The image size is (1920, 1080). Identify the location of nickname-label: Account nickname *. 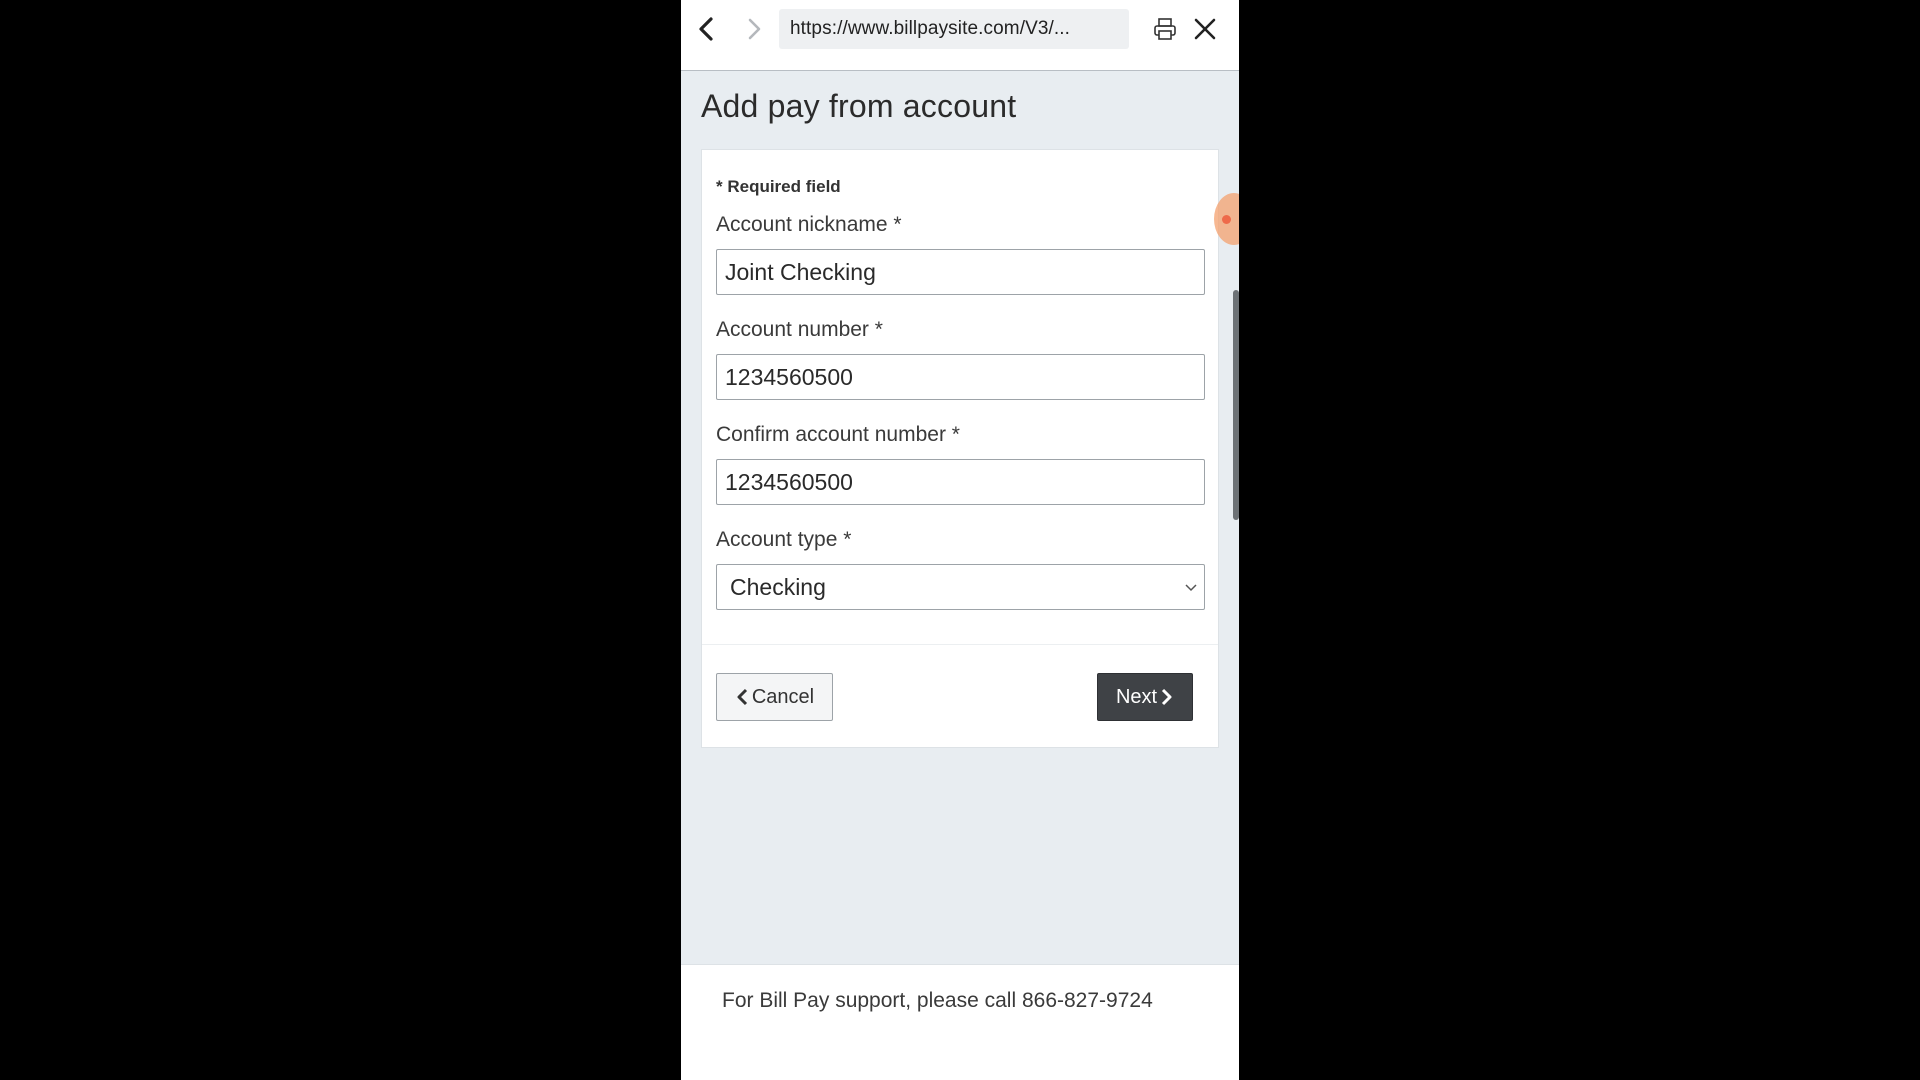
(809, 224).